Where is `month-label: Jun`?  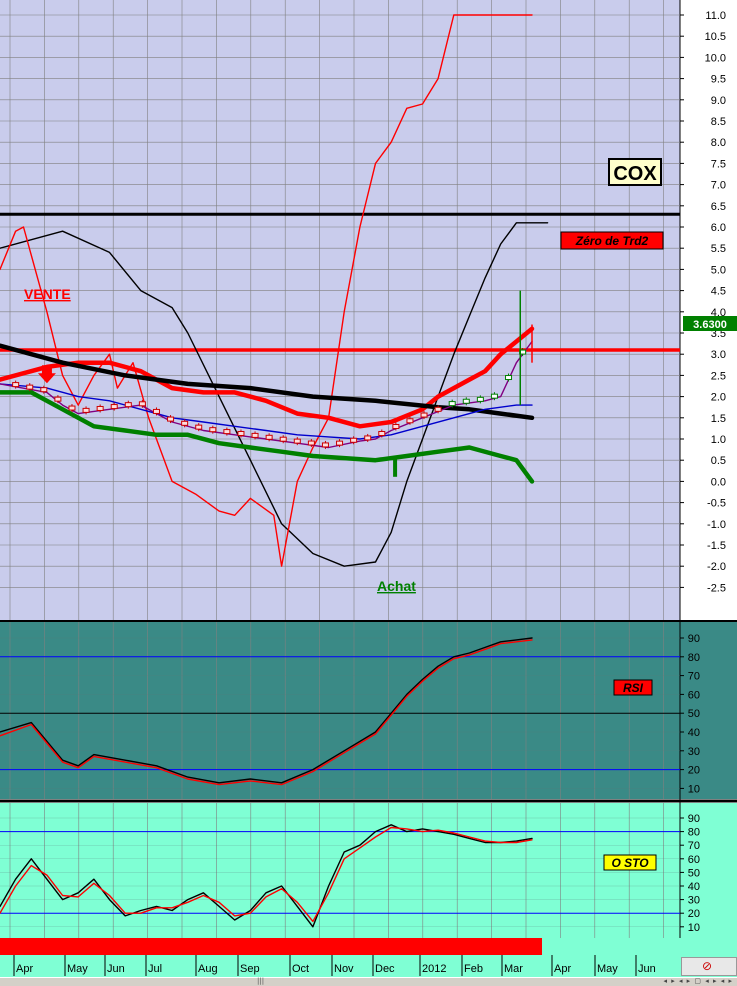
month-label: Jun is located at coordinates (116, 969).